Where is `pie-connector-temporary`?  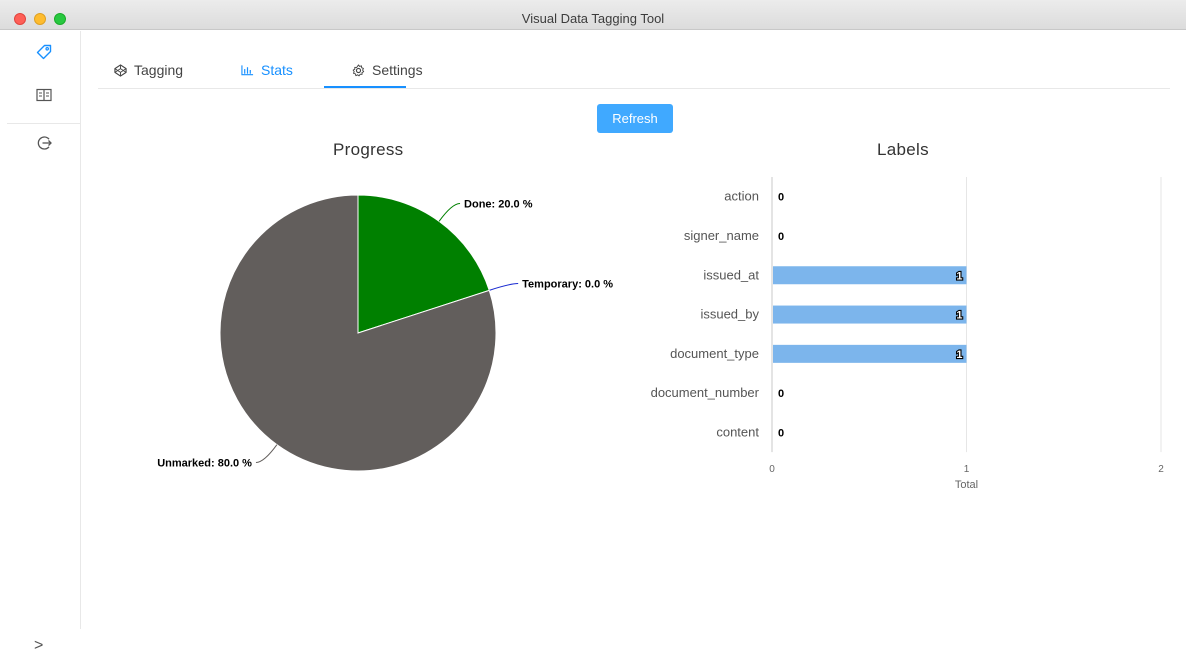 pie-connector-temporary is located at coordinates (504, 287).